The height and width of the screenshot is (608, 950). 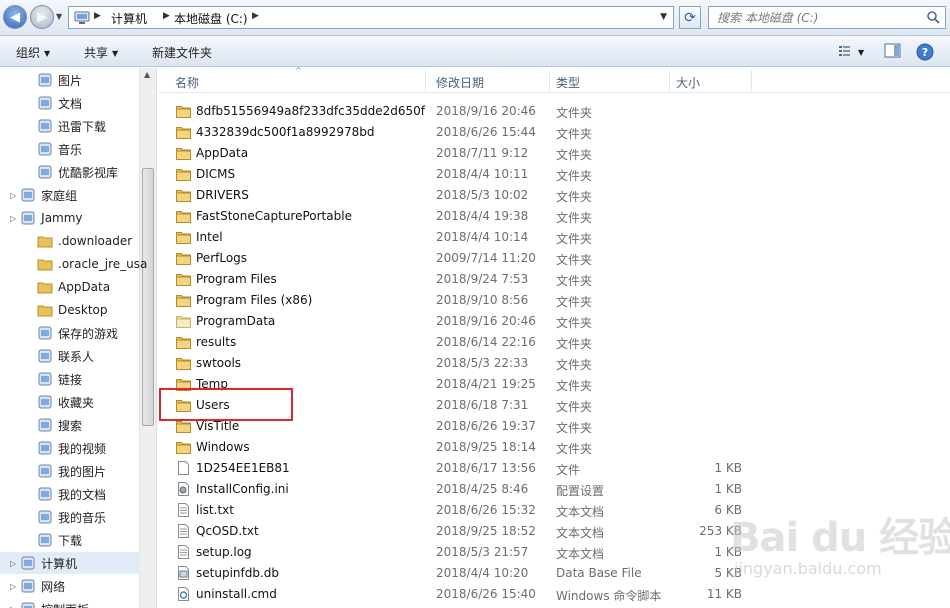 I want to click on file-date: 2018/5/3 22:33, so click(x=482, y=363).